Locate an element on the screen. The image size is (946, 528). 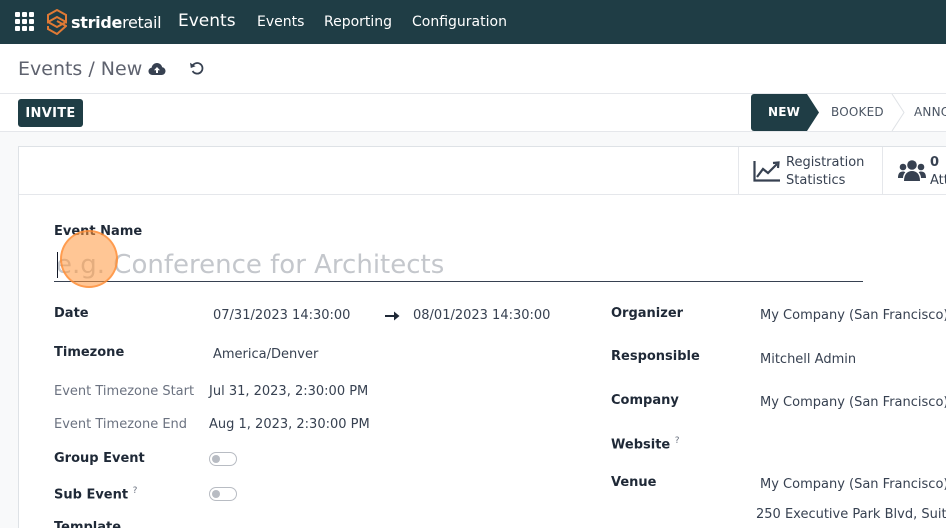
sub-event-toggle is located at coordinates (223, 494).